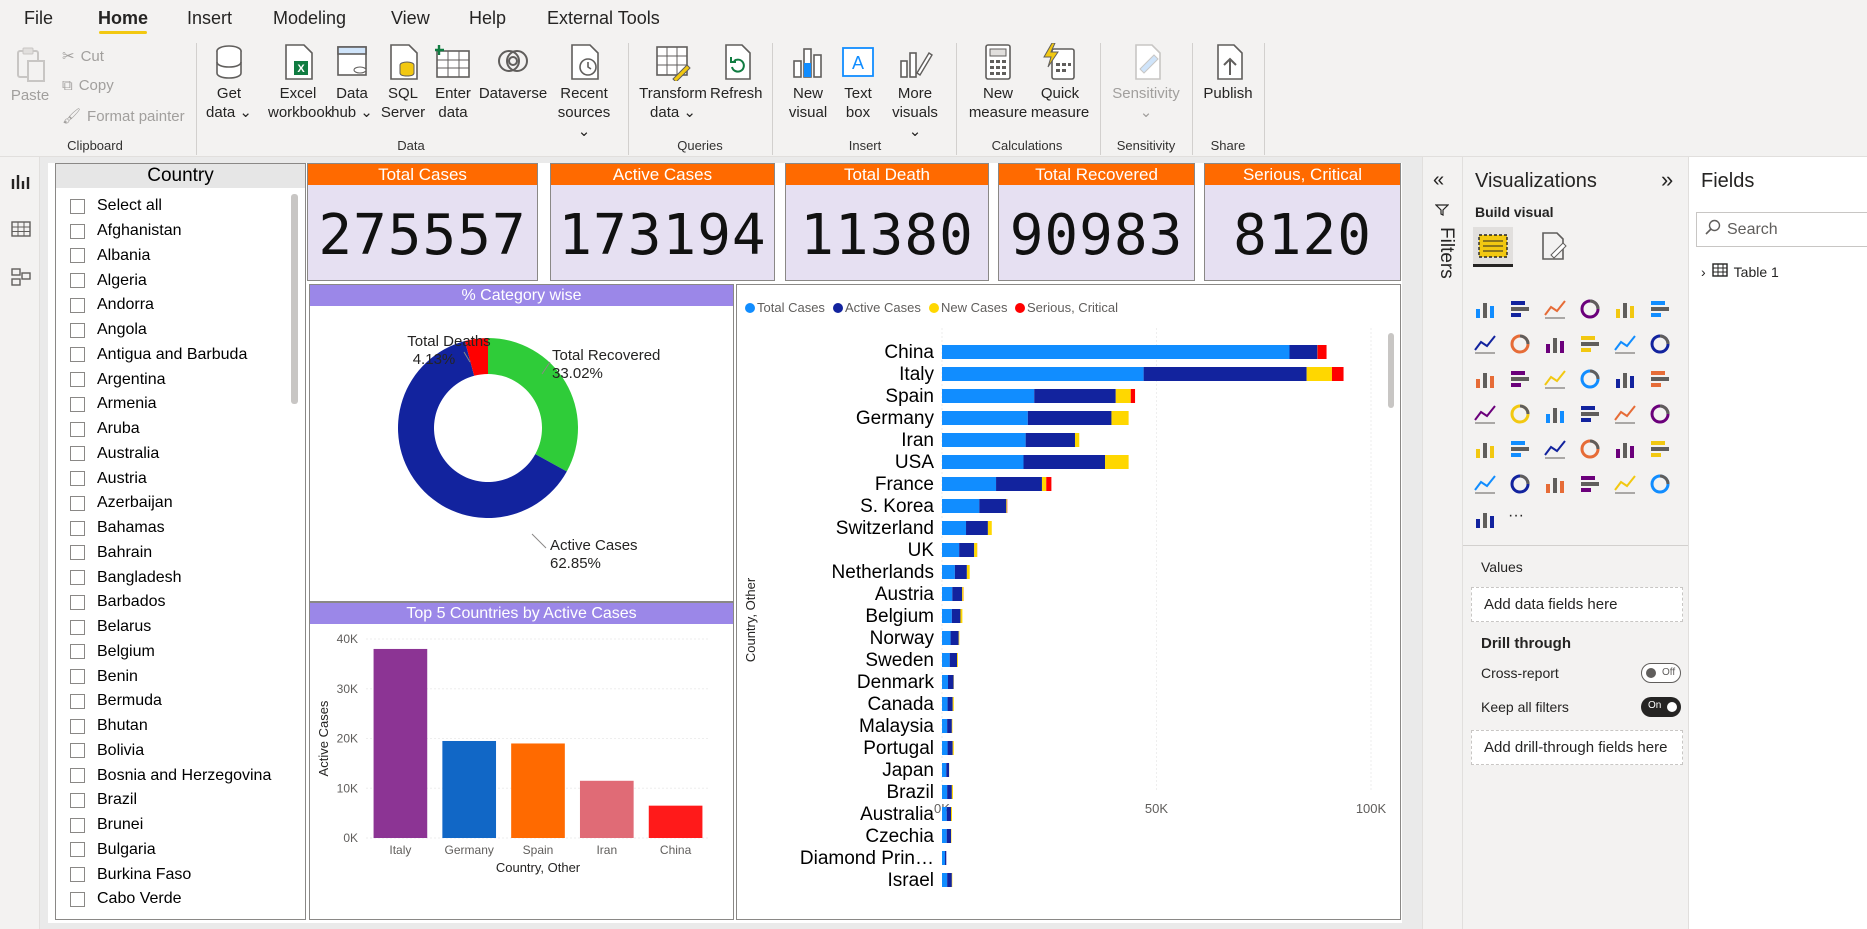 The height and width of the screenshot is (929, 1867). What do you see at coordinates (858, 82) in the screenshot?
I see `text-box-button: A Text box` at bounding box center [858, 82].